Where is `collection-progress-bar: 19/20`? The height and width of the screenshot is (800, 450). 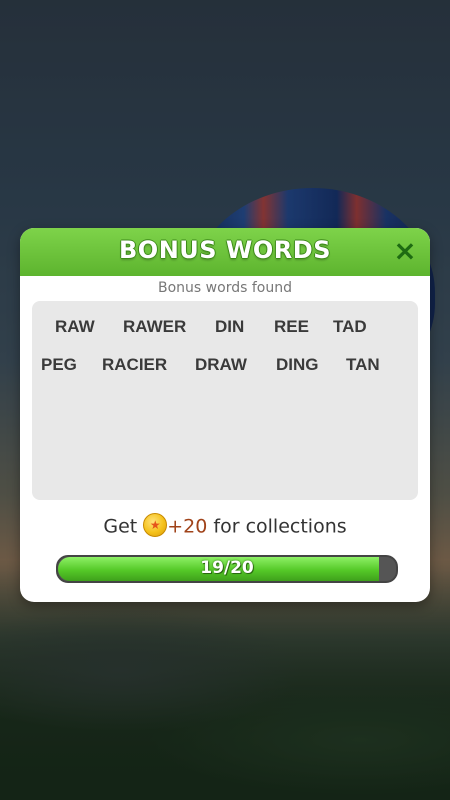
collection-progress-bar: 19/20 is located at coordinates (227, 569).